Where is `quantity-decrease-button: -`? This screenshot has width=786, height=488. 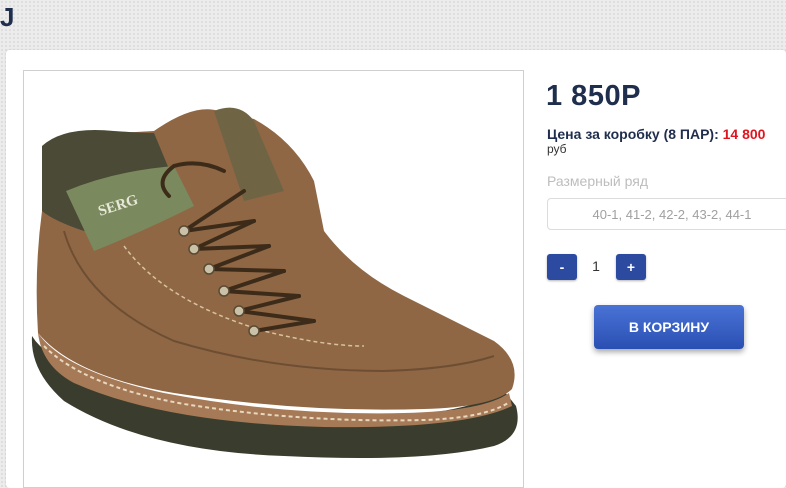 quantity-decrease-button: - is located at coordinates (562, 267).